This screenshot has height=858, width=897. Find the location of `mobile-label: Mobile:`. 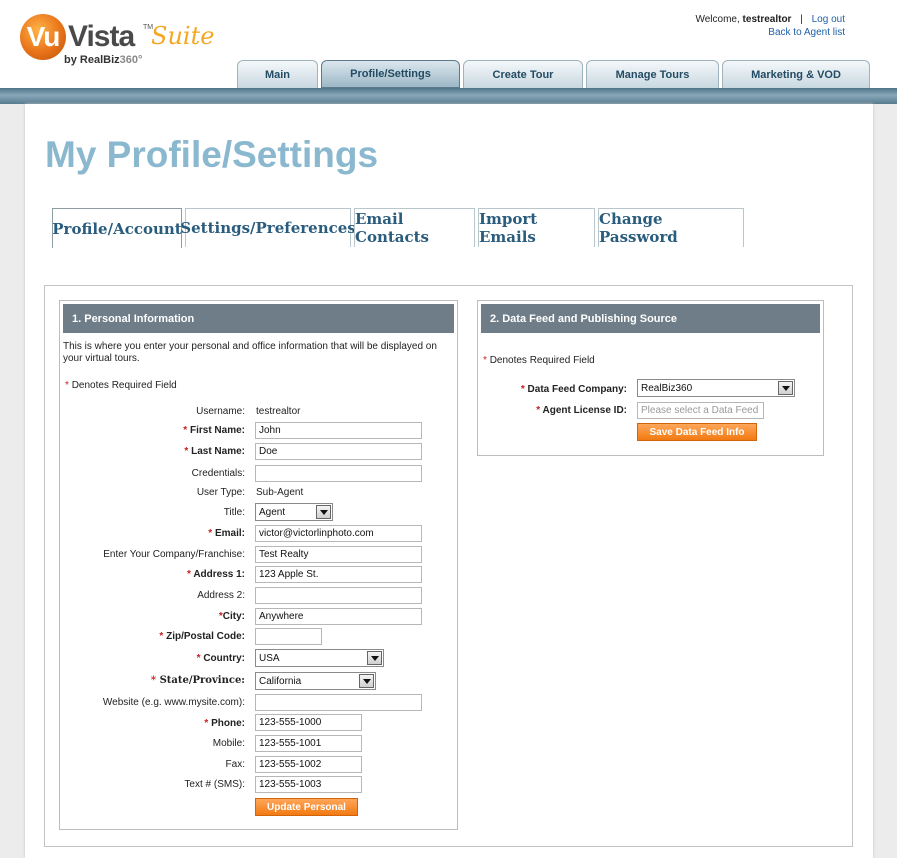

mobile-label: Mobile: is located at coordinates (228, 743).